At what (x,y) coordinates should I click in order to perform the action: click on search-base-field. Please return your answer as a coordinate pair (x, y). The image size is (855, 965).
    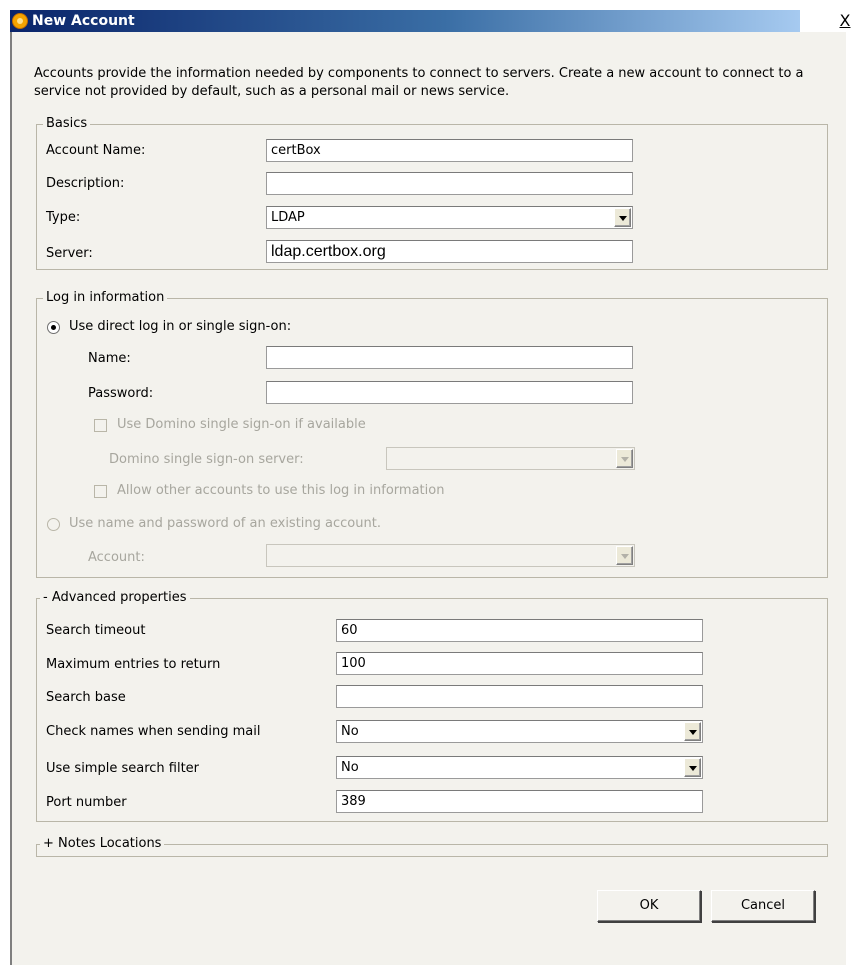
    Looking at the image, I should click on (519, 696).